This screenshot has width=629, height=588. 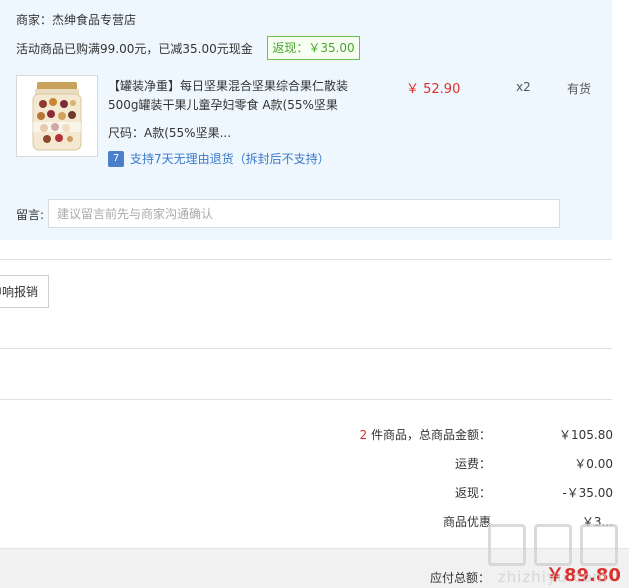 I want to click on mixed-nuts-jar-icon, so click(x=57, y=116).